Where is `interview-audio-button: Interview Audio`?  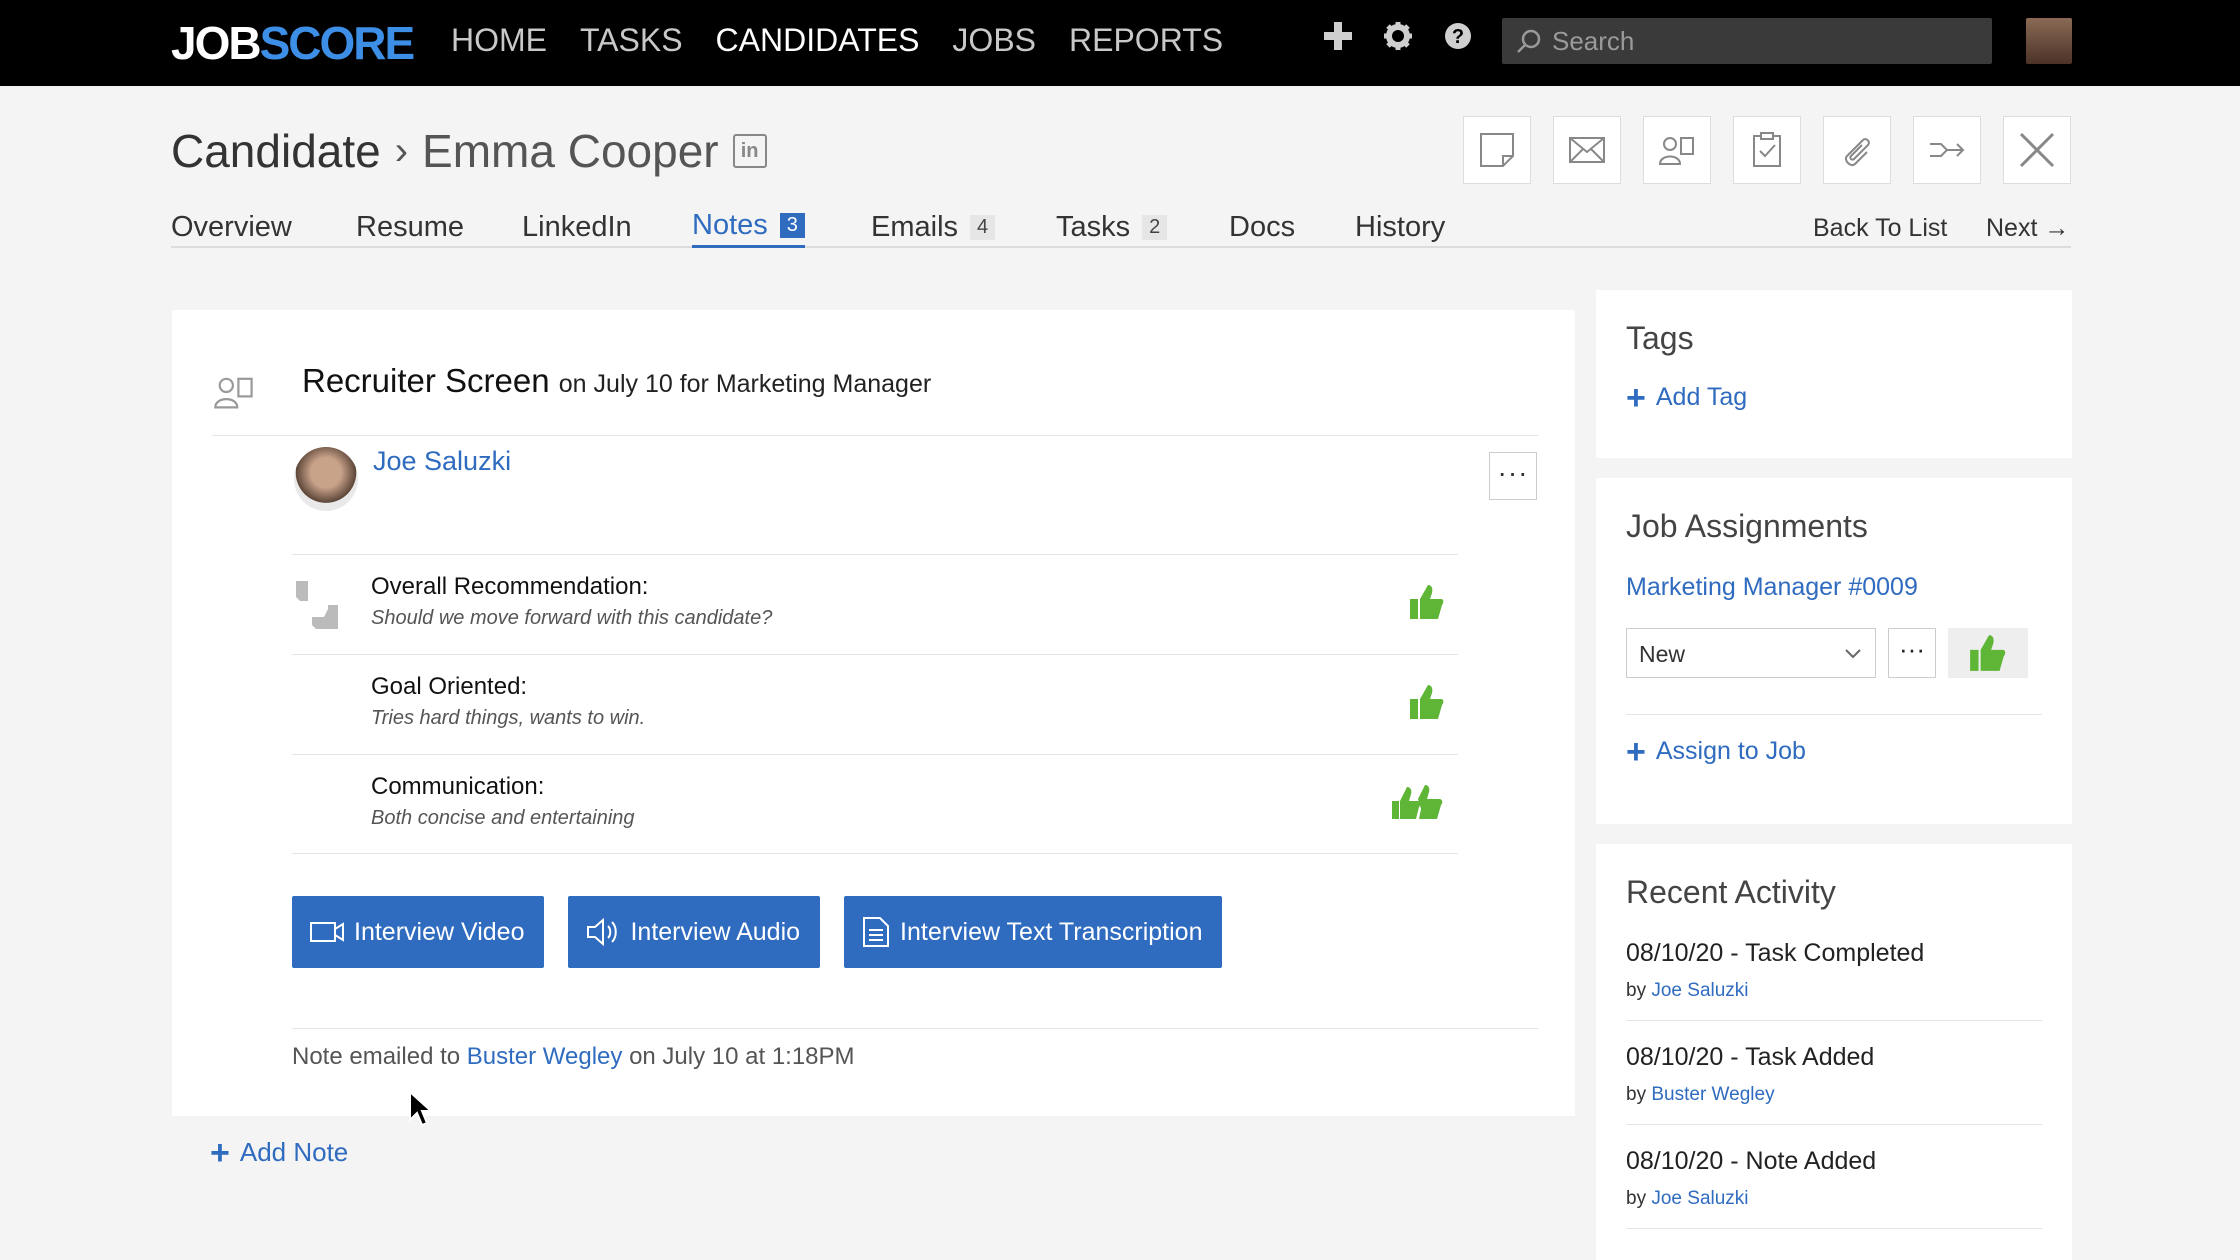 interview-audio-button: Interview Audio is located at coordinates (694, 932).